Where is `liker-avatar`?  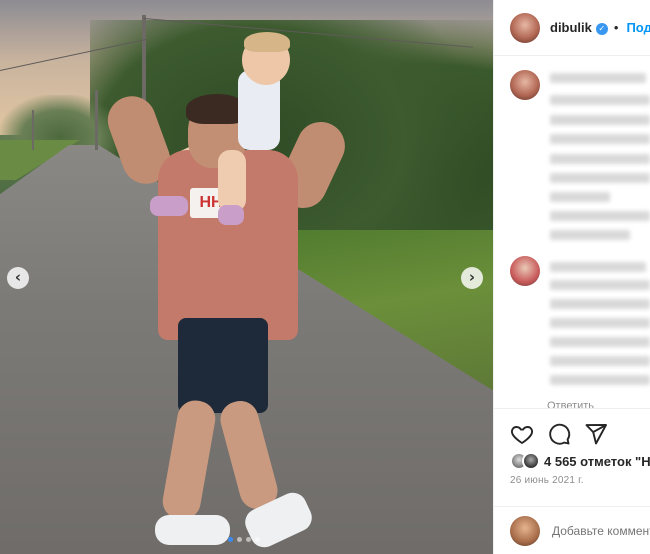
liker-avatar is located at coordinates (531, 461).